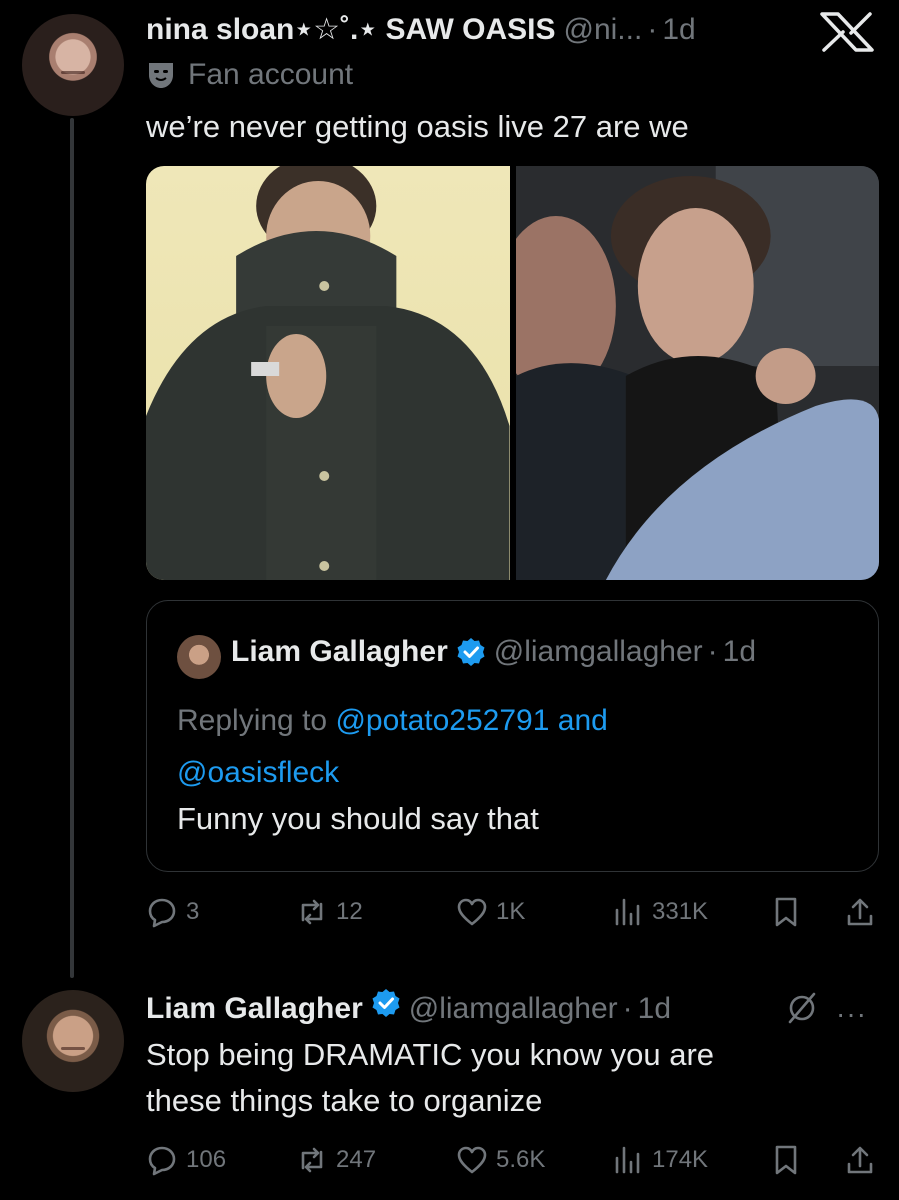 This screenshot has width=899, height=1200. Describe the element at coordinates (254, 1009) in the screenshot. I see `display-name: Liam Gallagher` at that location.